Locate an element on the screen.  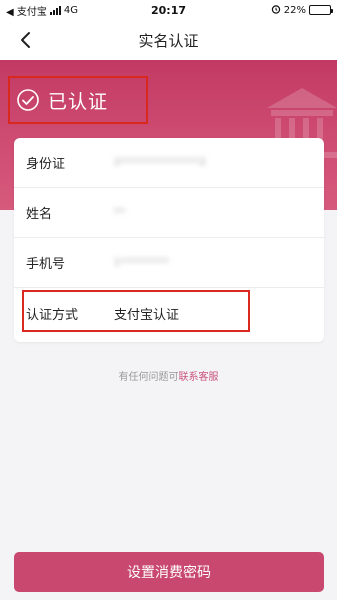
phone-label: 手机号 is located at coordinates (46, 264).